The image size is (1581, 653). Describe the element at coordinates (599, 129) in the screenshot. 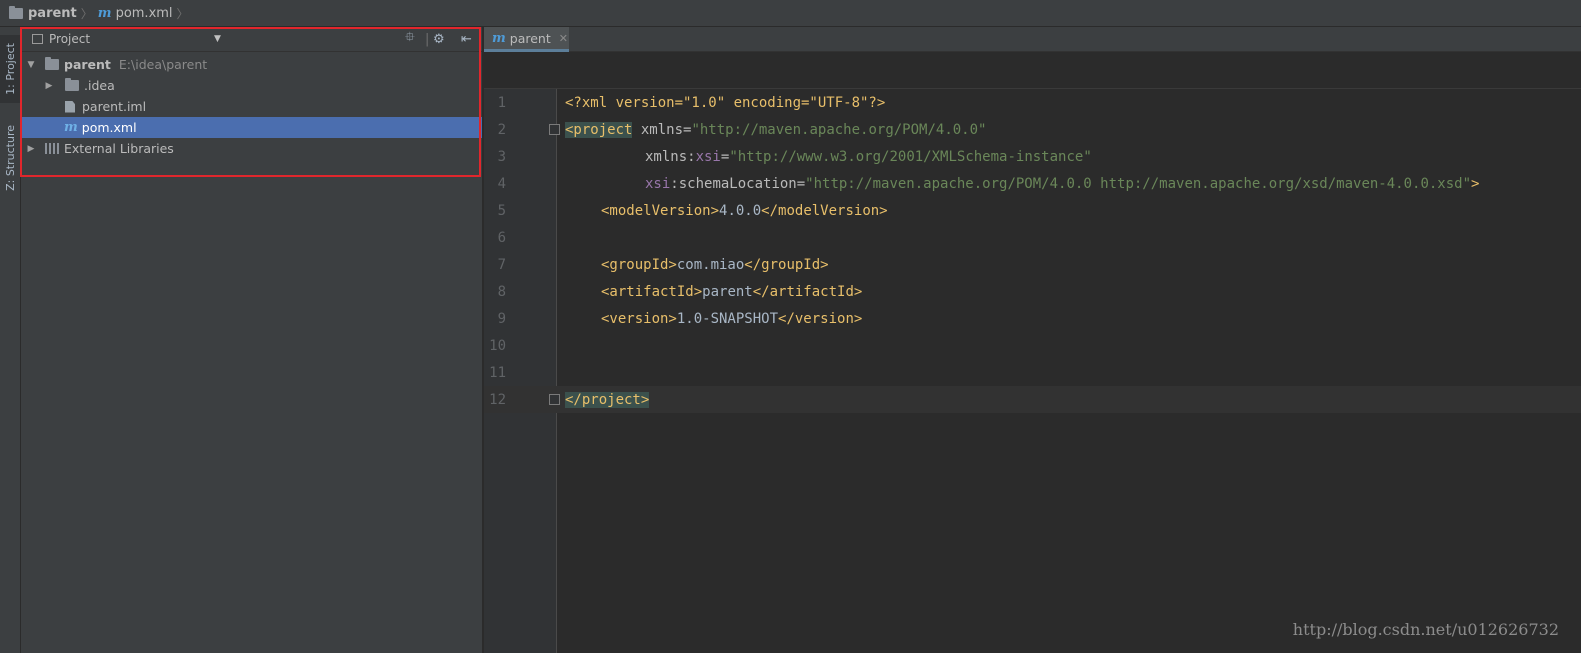

I see `xml-tag: <project` at that location.